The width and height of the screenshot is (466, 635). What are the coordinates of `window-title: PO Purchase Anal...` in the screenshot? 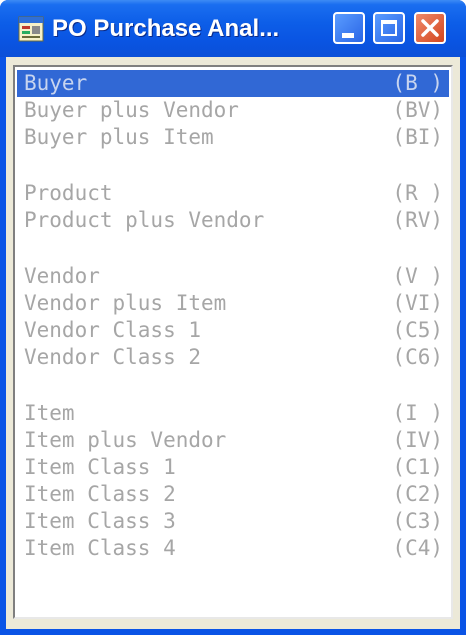 It's located at (166, 28).